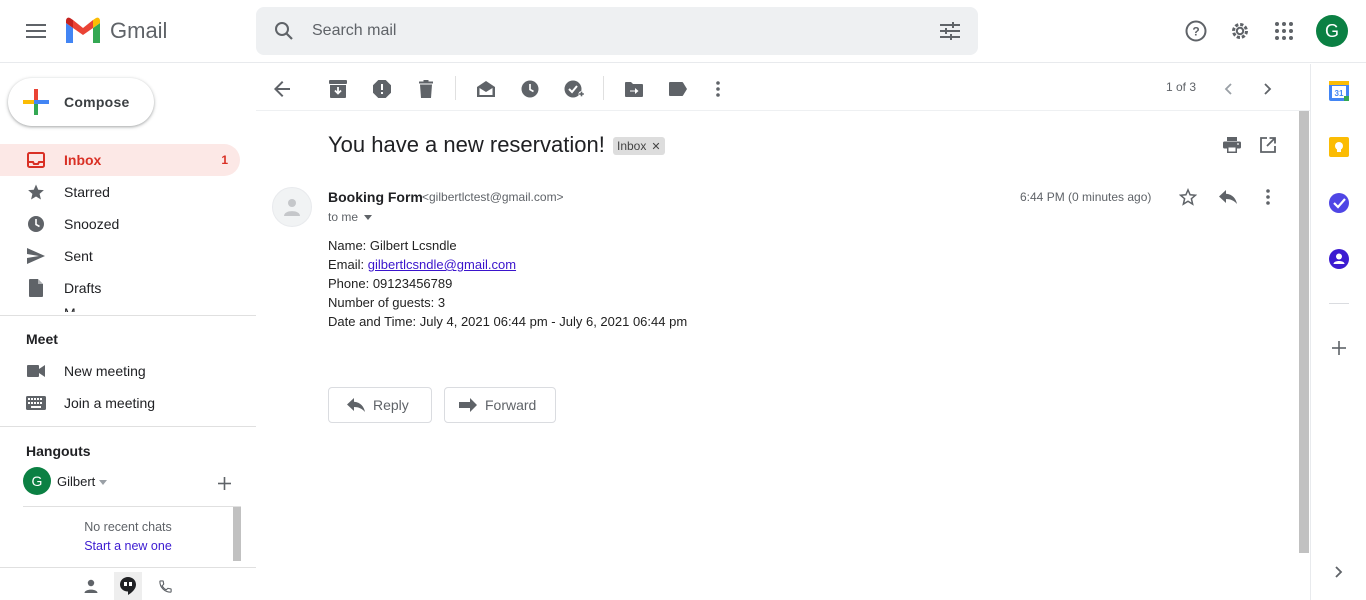  Describe the element at coordinates (678, 89) in the screenshot. I see `label-tag-icon` at that location.